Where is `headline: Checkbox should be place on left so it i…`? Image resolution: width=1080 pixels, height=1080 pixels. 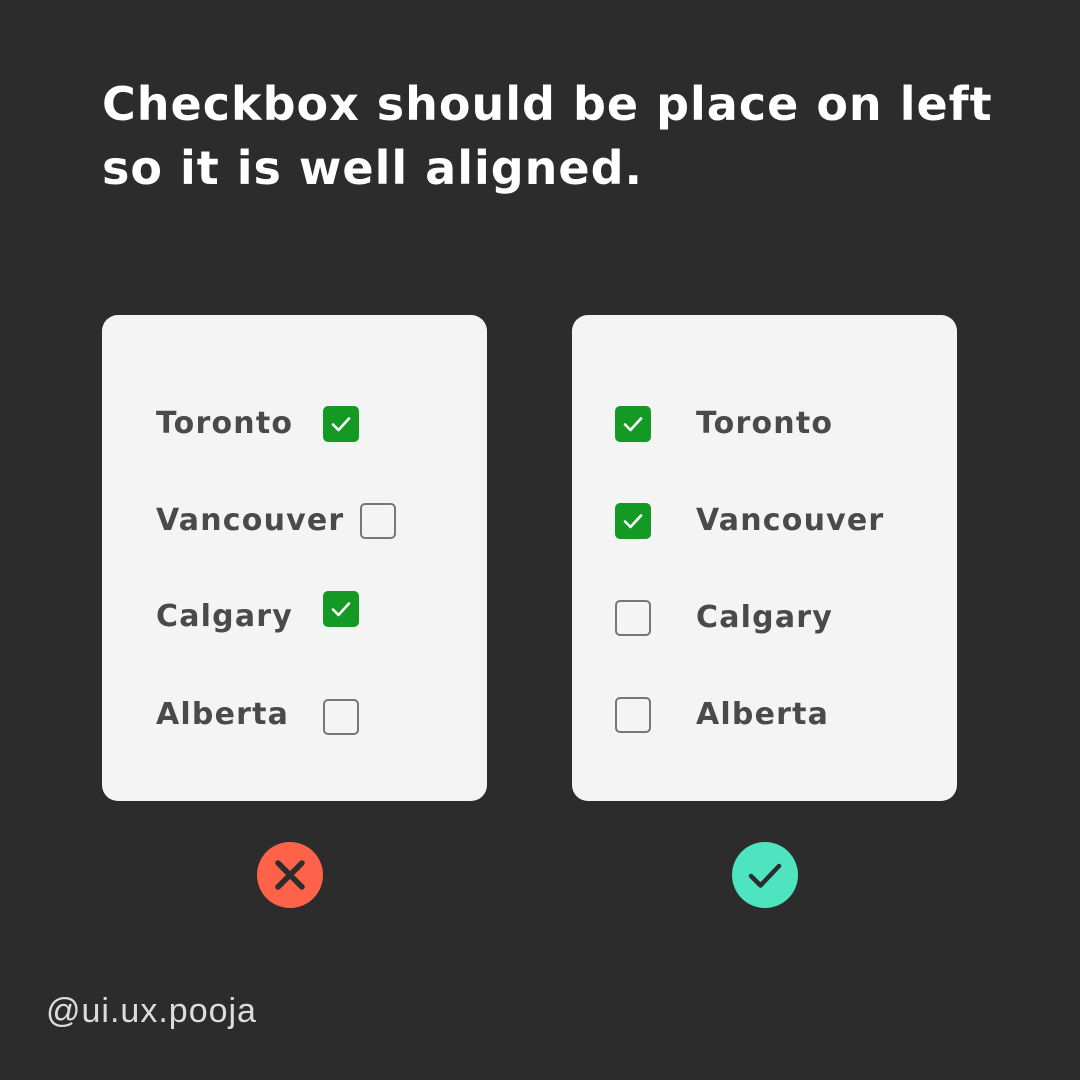
headline: Checkbox should be place on left so it i… is located at coordinates (552, 136).